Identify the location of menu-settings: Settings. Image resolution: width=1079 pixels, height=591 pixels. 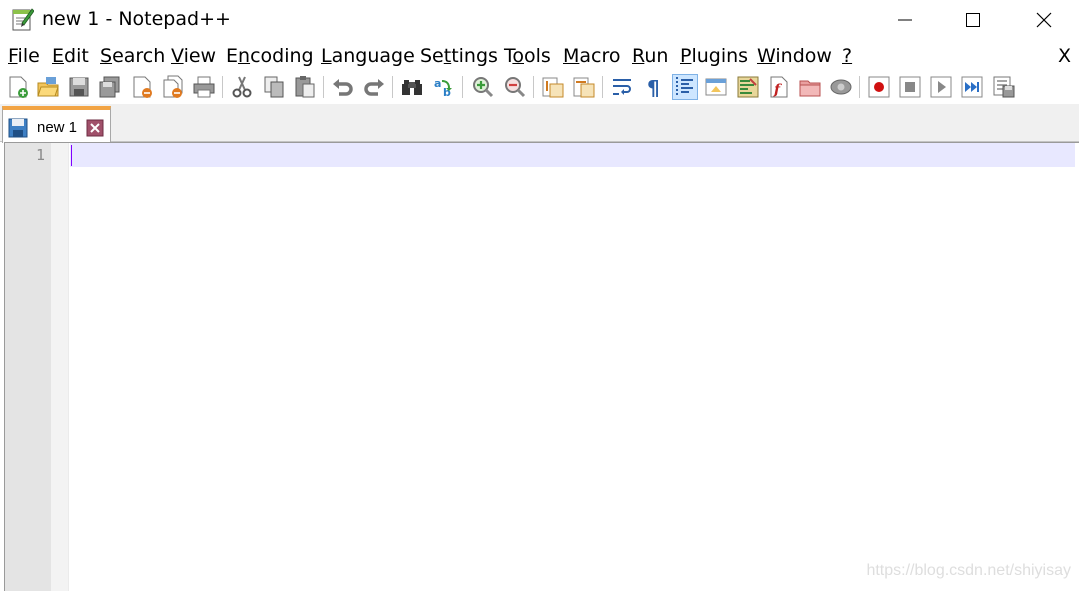
(459, 56).